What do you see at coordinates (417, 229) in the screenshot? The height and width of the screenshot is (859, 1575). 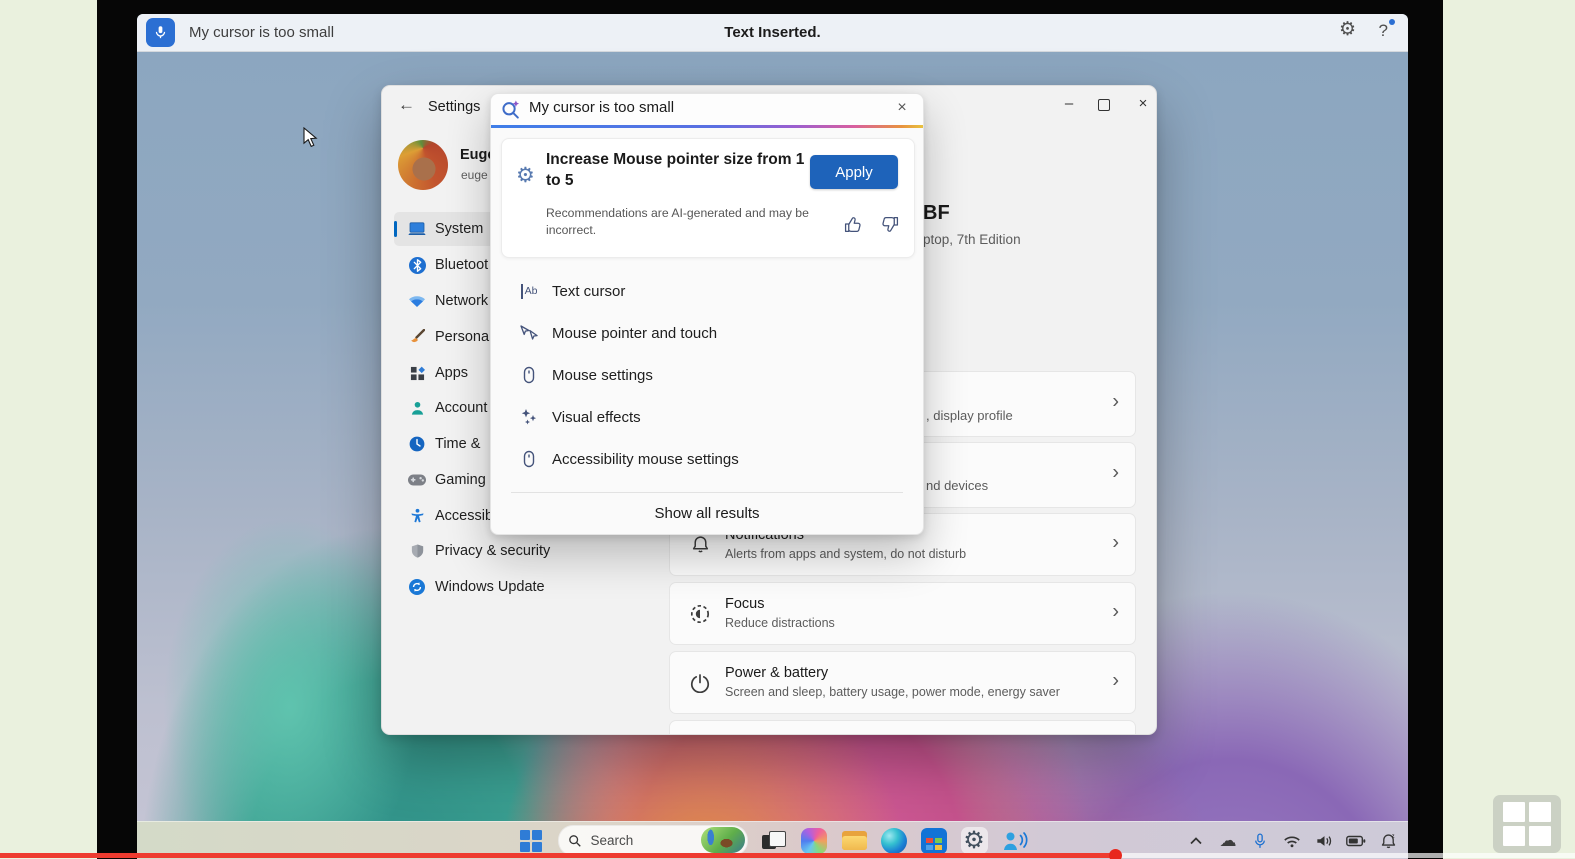 I see `system-icon` at bounding box center [417, 229].